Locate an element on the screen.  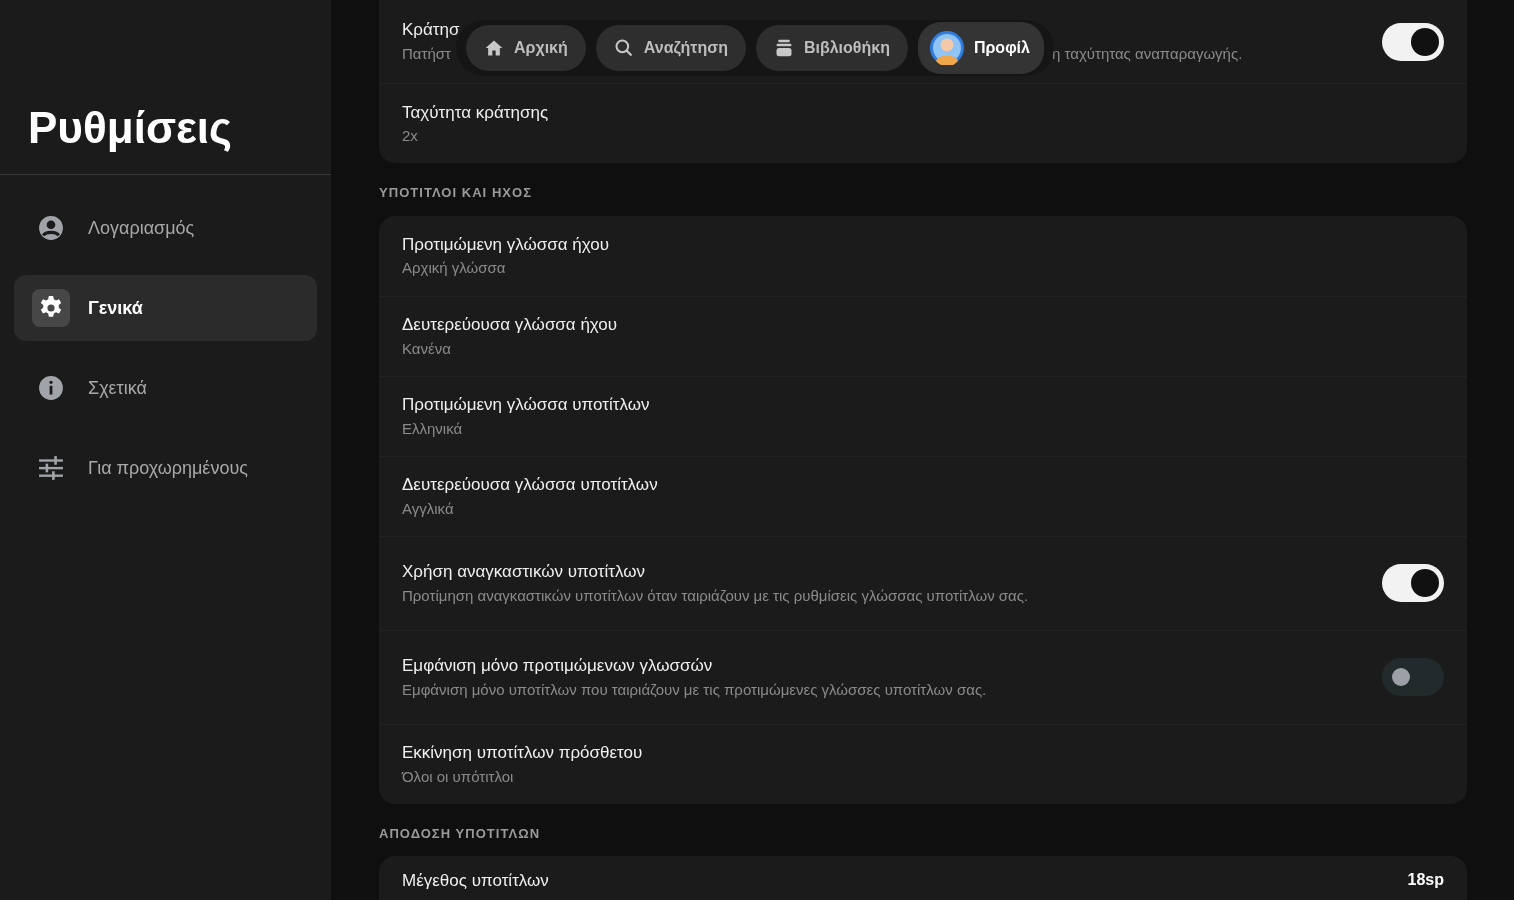
setting-description: Όλοι οι υπότιτλοι is located at coordinates (458, 776).